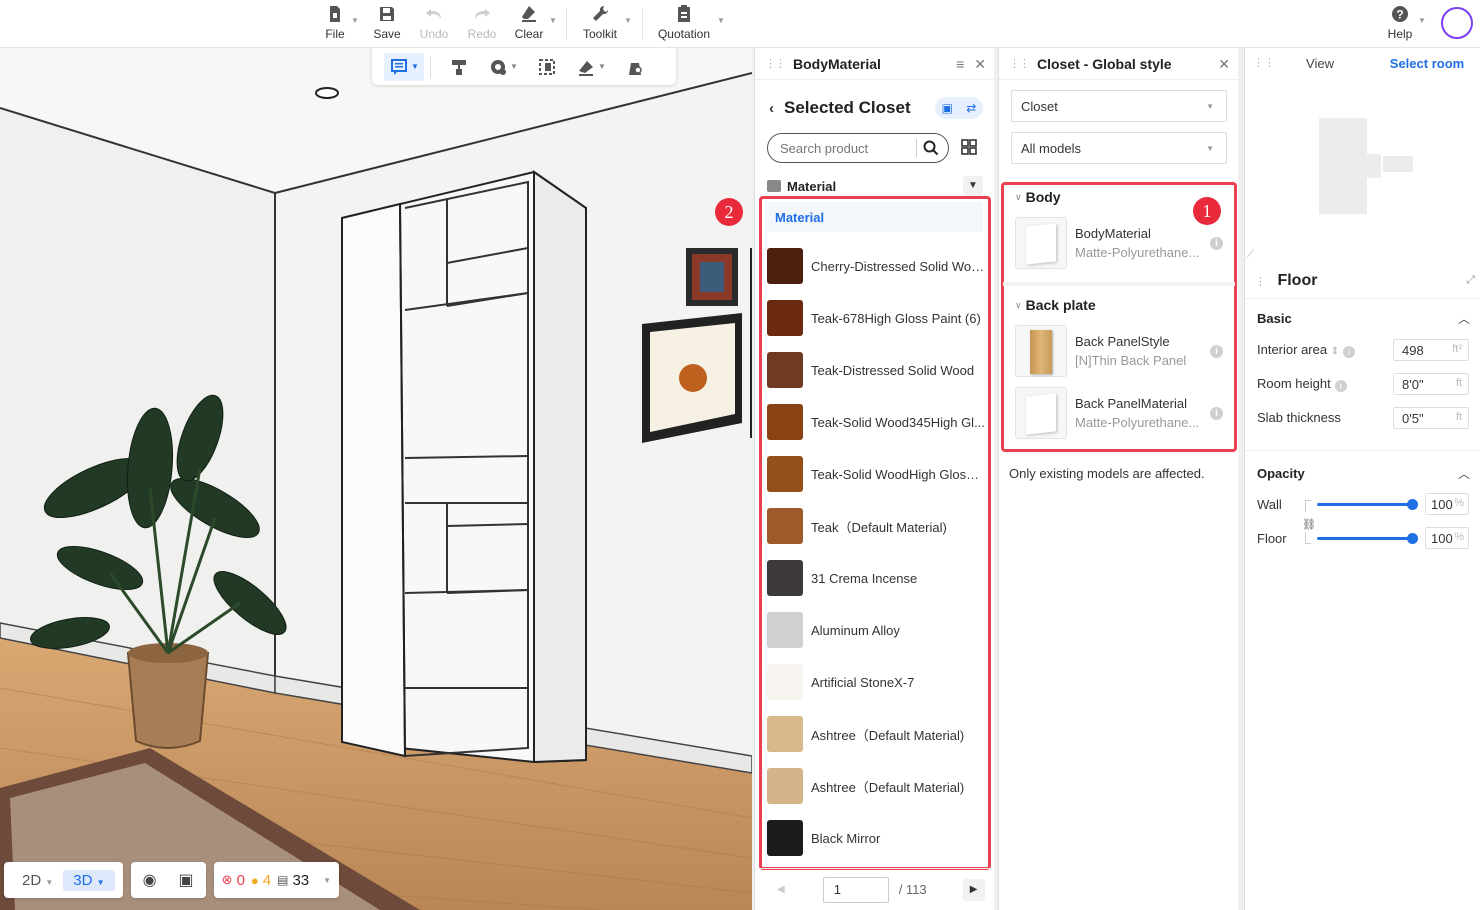  What do you see at coordinates (482, 24) in the screenshot?
I see `redo-button: Redo` at bounding box center [482, 24].